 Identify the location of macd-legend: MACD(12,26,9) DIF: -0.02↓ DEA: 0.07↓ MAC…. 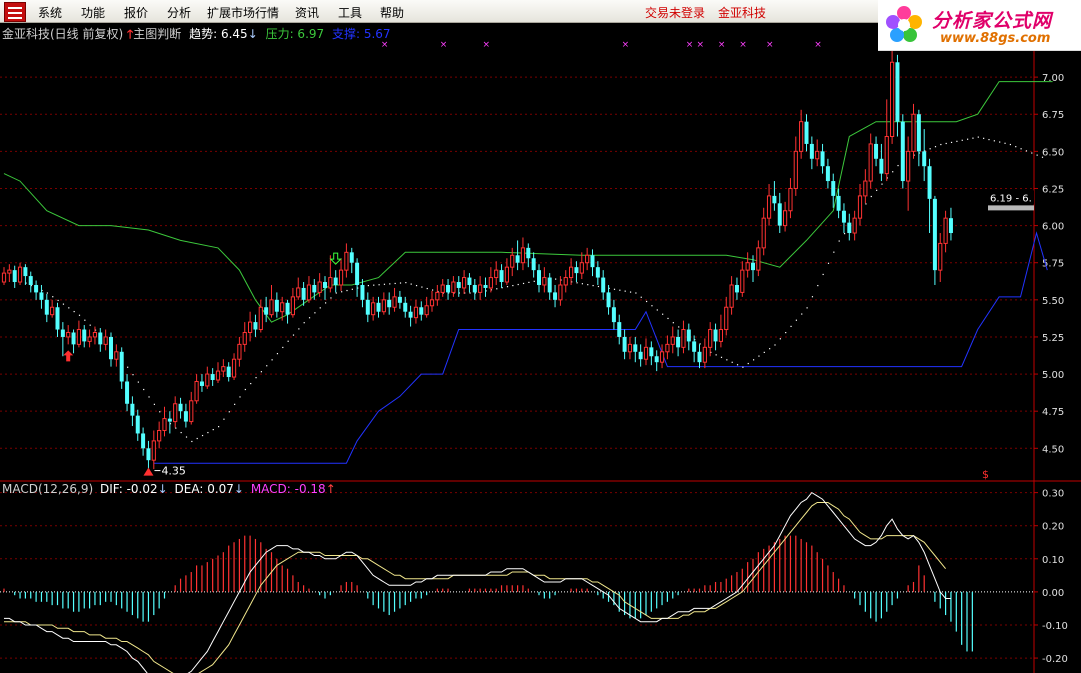
(169, 489).